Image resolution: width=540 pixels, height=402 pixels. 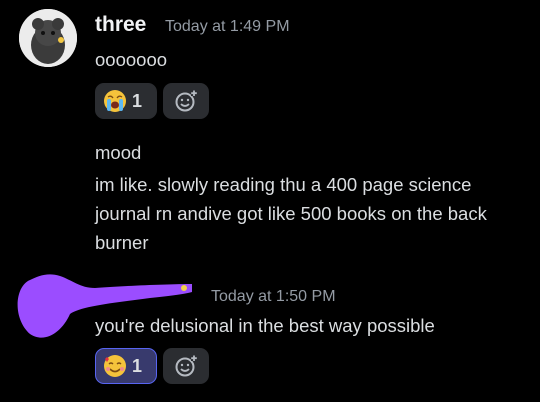 What do you see at coordinates (120, 25) in the screenshot?
I see `username: three` at bounding box center [120, 25].